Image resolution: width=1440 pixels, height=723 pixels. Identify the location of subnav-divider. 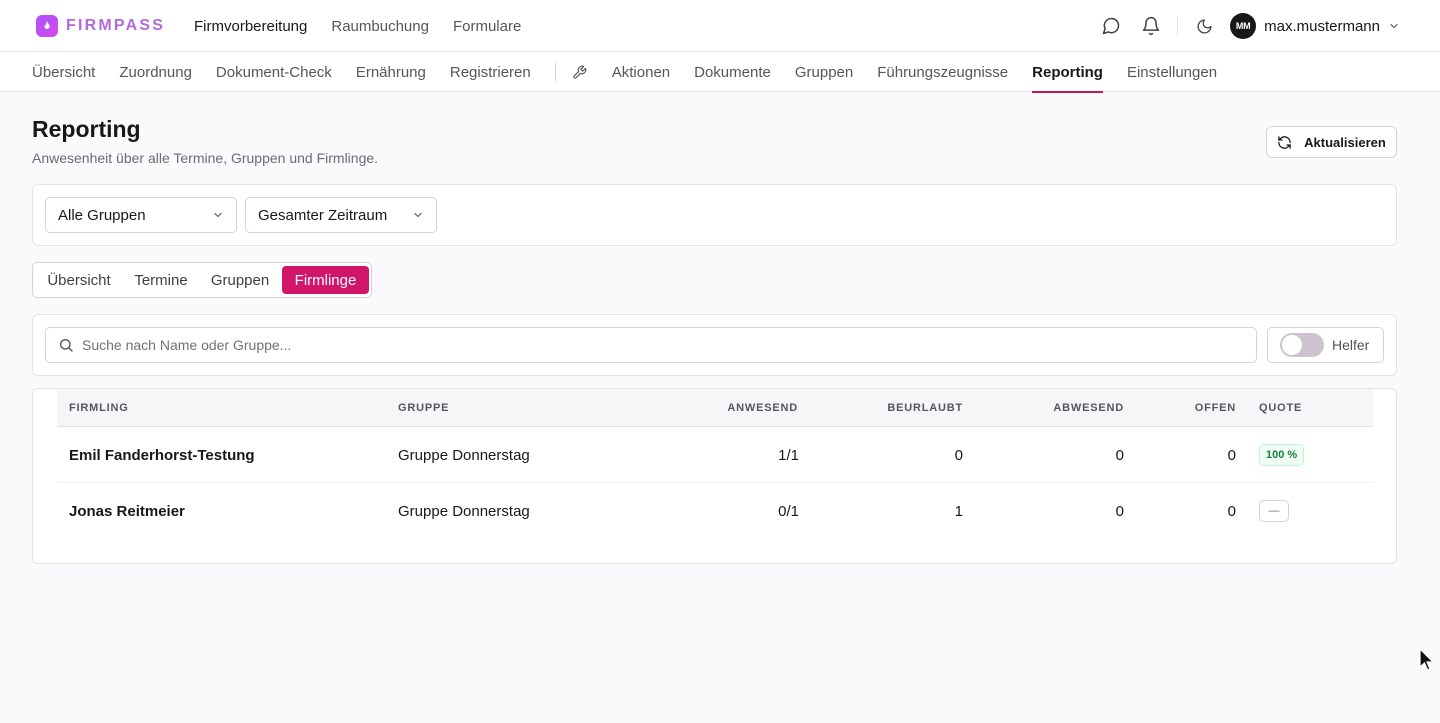
(555, 72).